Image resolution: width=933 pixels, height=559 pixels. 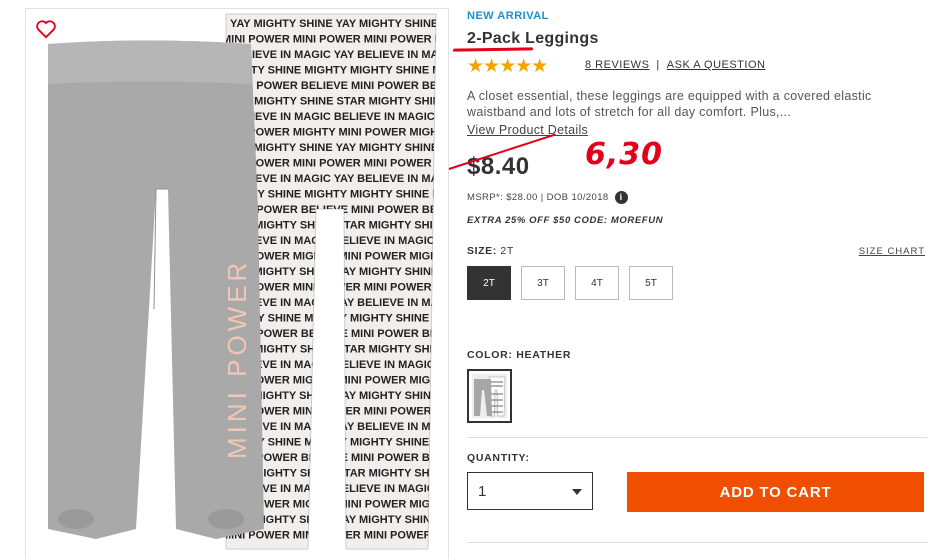 I want to click on print-line: STAR MIGHTY SHINE STAR MIGHTY SHINE, so click(x=335, y=102).